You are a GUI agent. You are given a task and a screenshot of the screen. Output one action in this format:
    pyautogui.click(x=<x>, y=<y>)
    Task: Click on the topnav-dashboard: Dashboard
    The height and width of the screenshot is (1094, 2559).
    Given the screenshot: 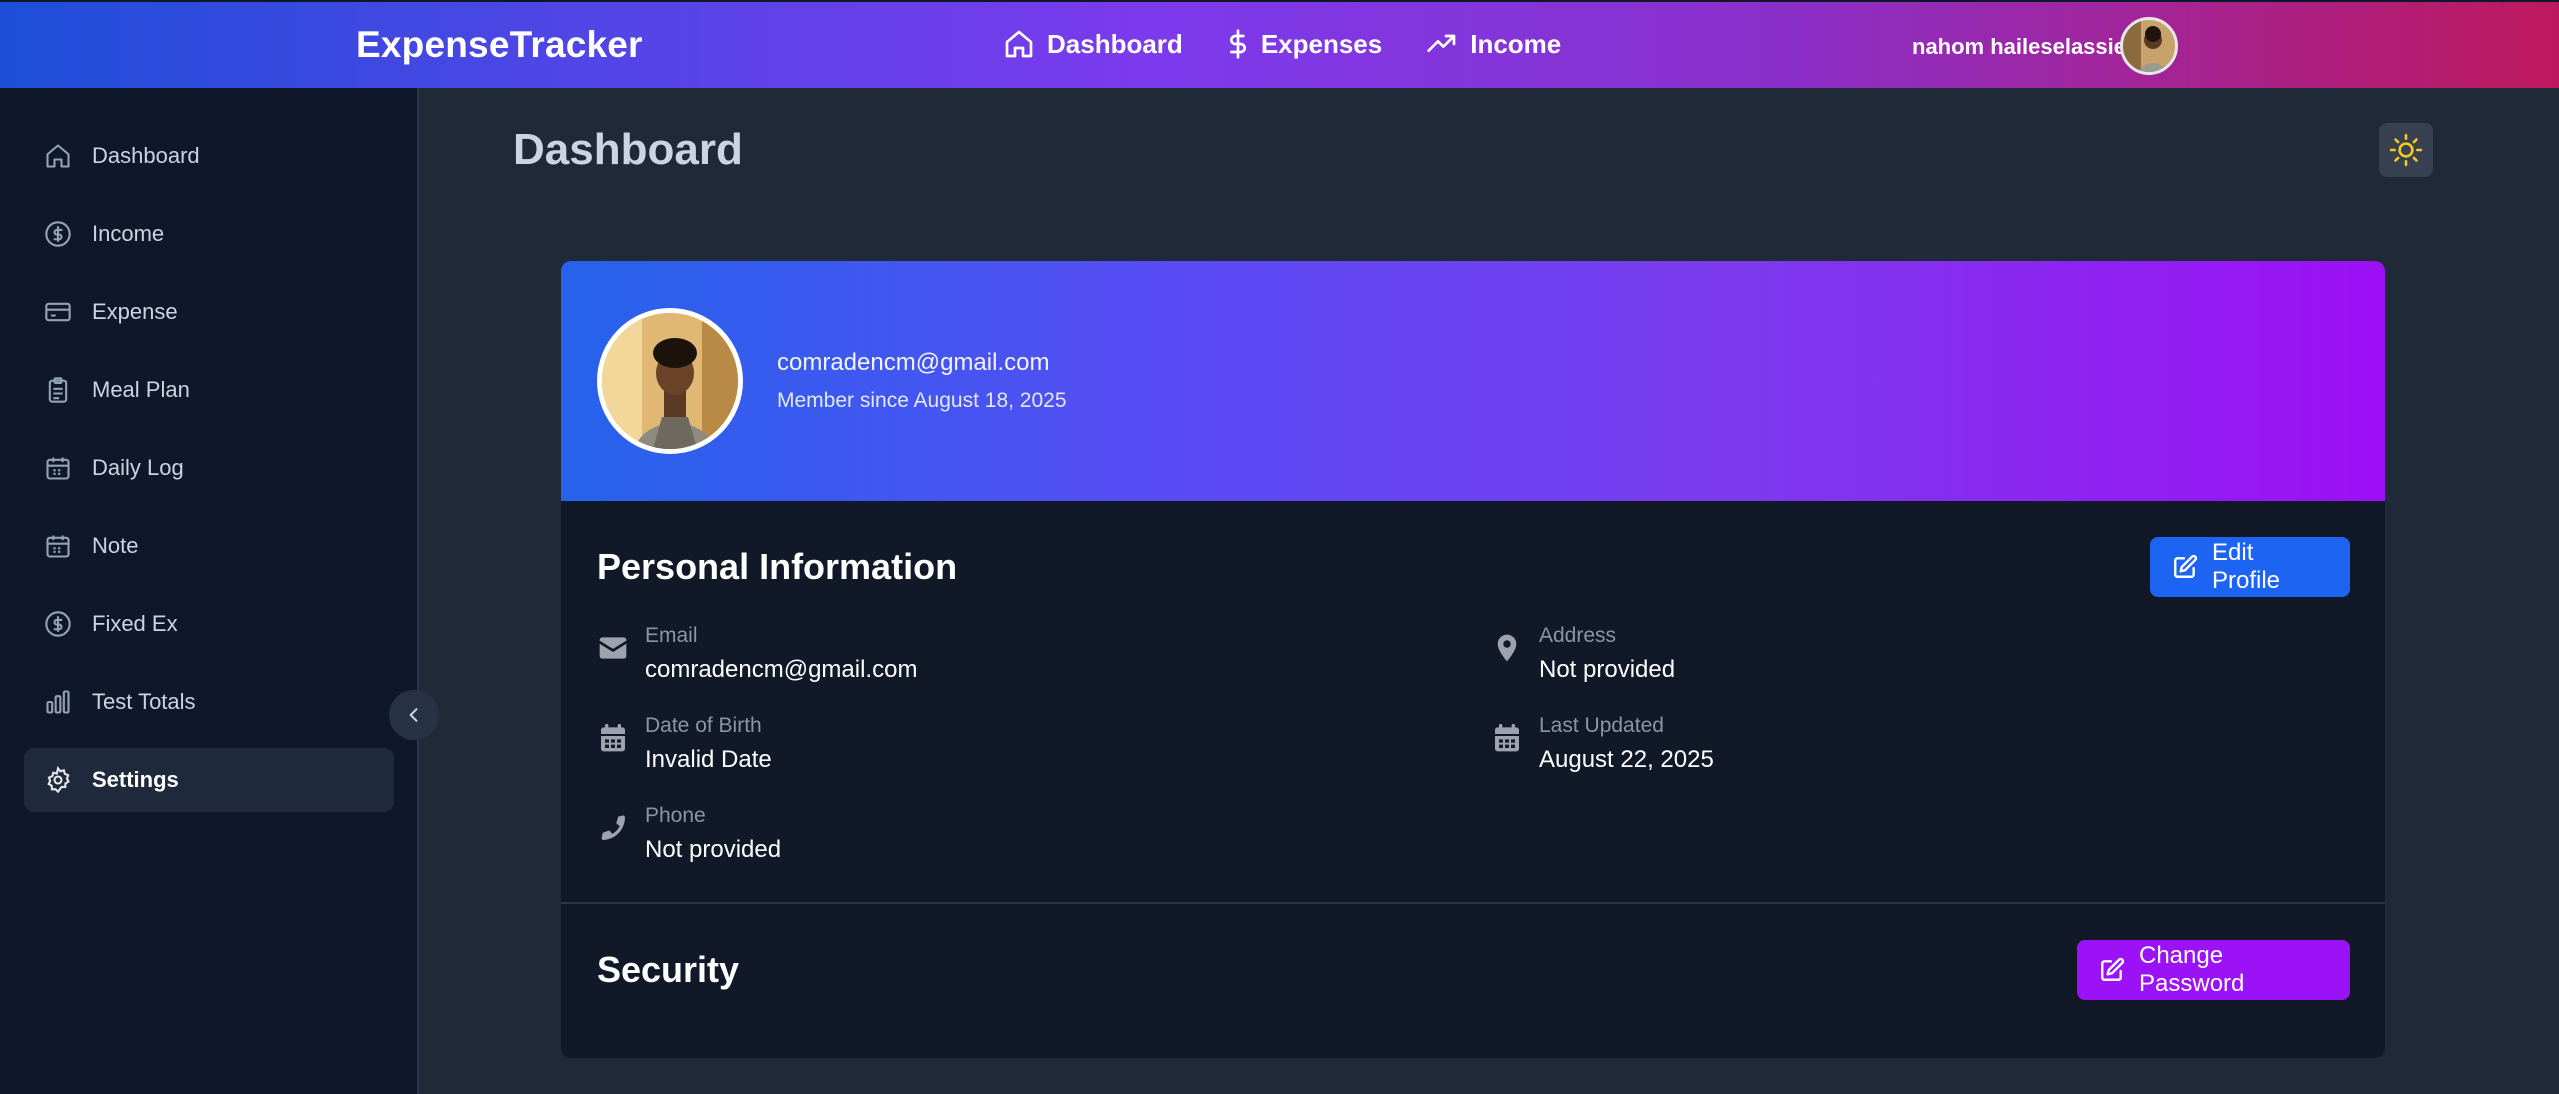 What is the action you would take?
    pyautogui.click(x=1093, y=44)
    